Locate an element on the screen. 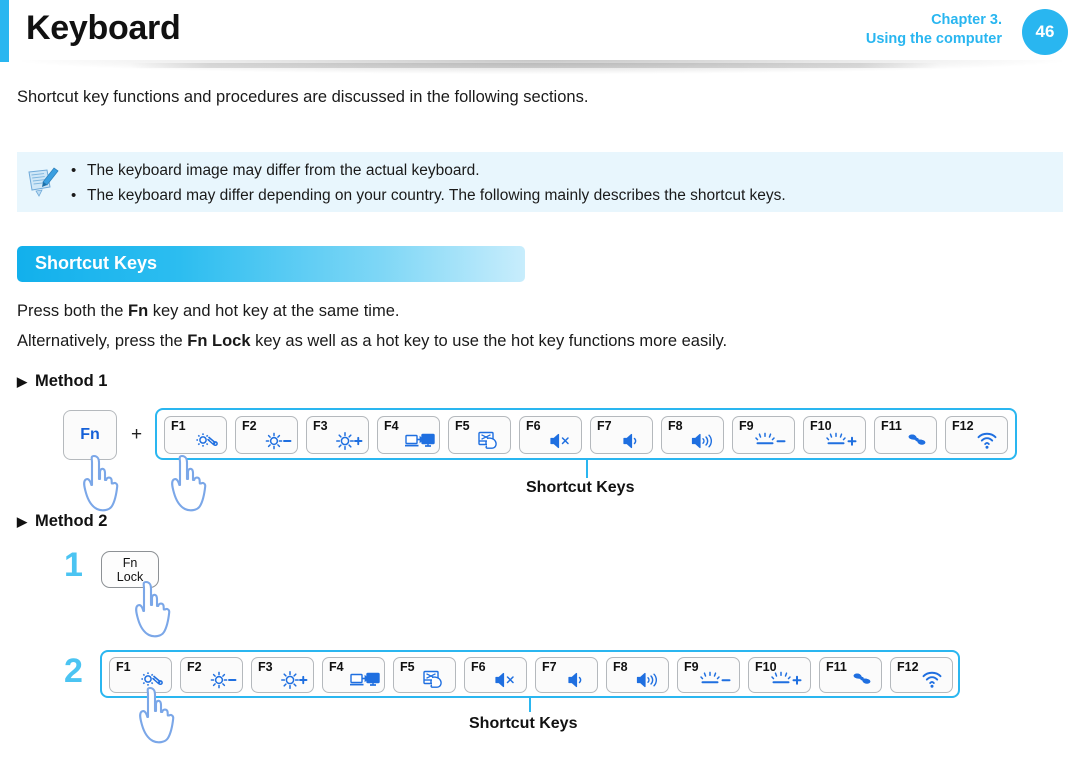  fn-lock-line-1: Fn is located at coordinates (130, 562).